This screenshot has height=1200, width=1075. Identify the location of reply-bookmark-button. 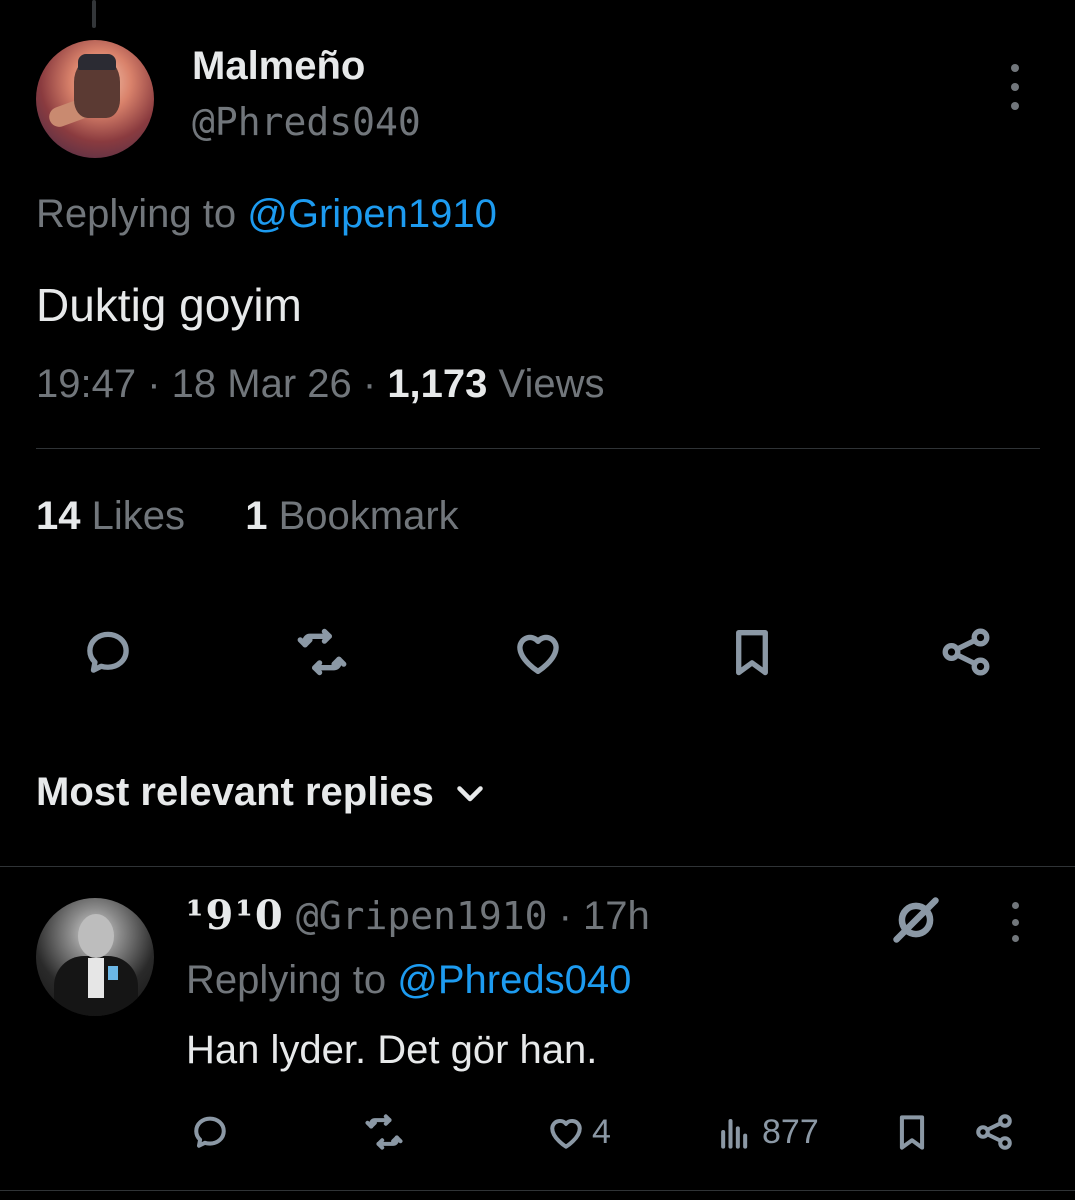
(912, 1132).